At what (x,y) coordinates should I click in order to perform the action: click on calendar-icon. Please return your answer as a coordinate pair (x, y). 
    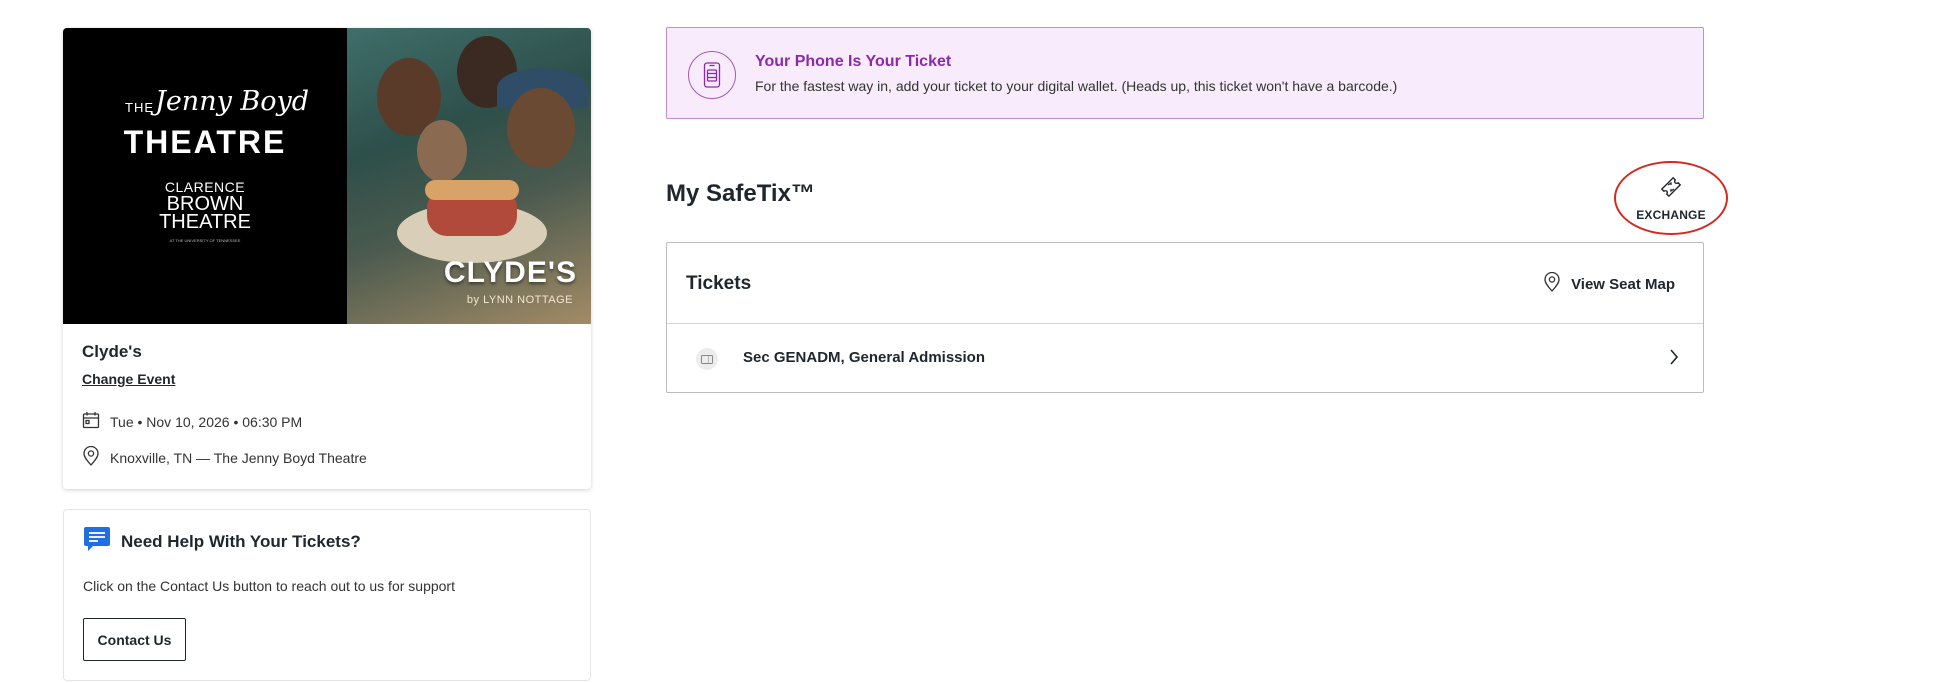
    Looking at the image, I should click on (91, 421).